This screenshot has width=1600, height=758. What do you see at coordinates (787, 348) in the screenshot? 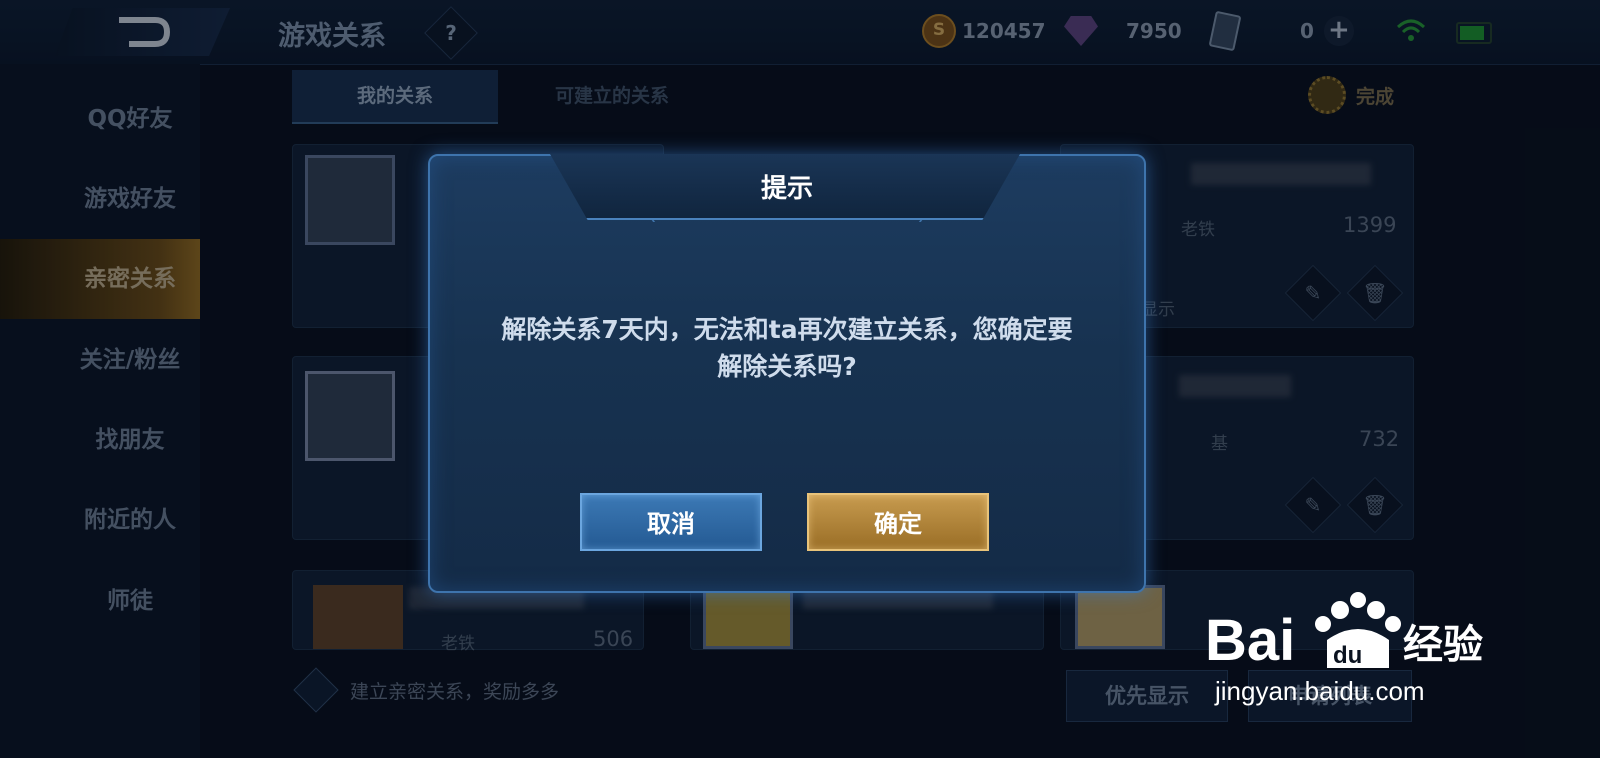
I see `dialog-message: 解除关系7天内，无法和ta再次建立关系，您确定要解除关系吗?` at bounding box center [787, 348].